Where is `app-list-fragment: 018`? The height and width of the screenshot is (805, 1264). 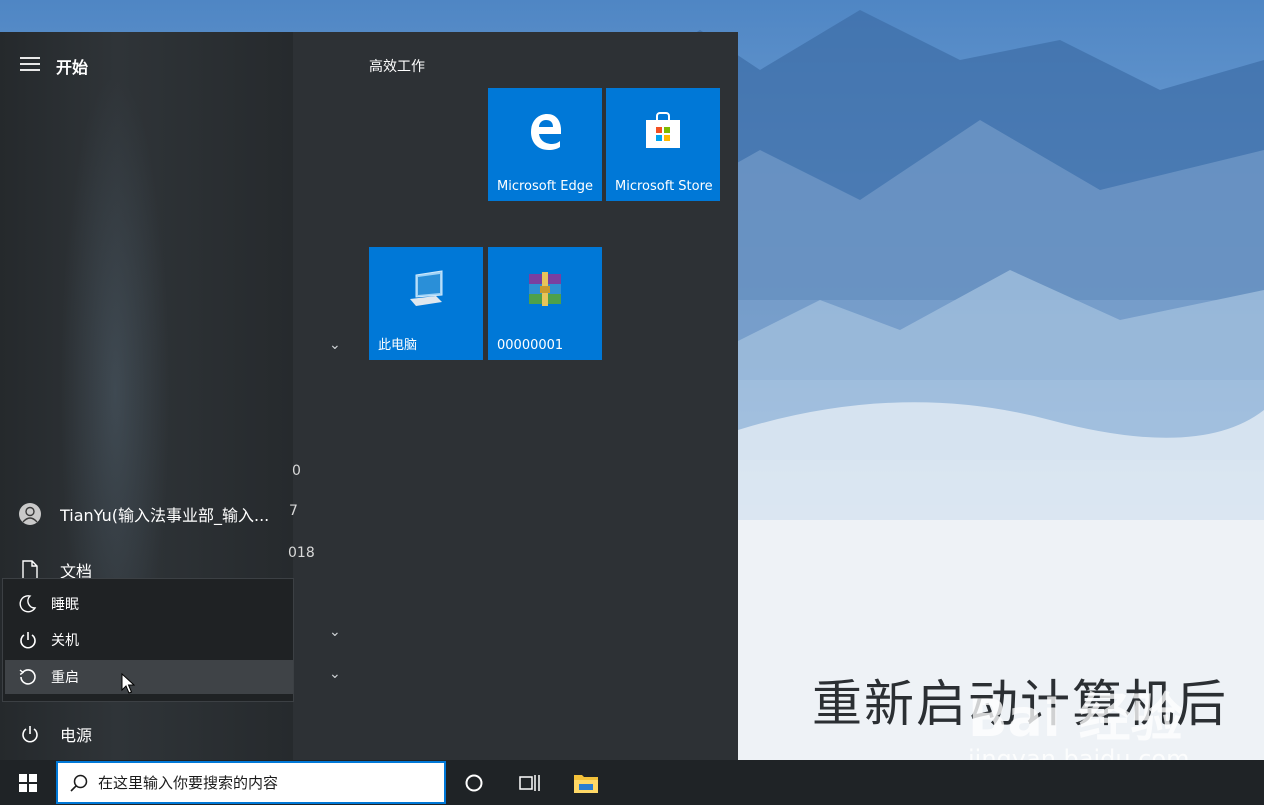 app-list-fragment: 018 is located at coordinates (301, 553).